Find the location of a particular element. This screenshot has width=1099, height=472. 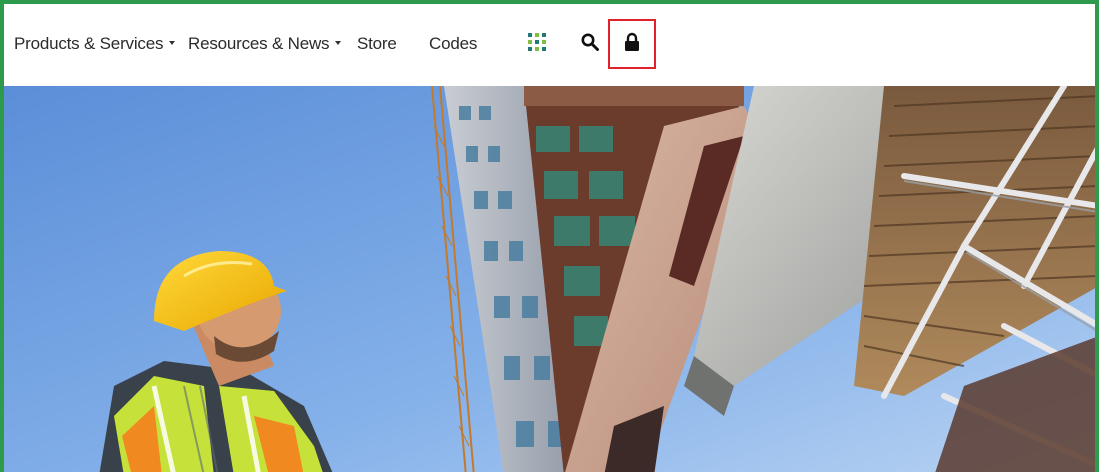

search-button is located at coordinates (590, 42).